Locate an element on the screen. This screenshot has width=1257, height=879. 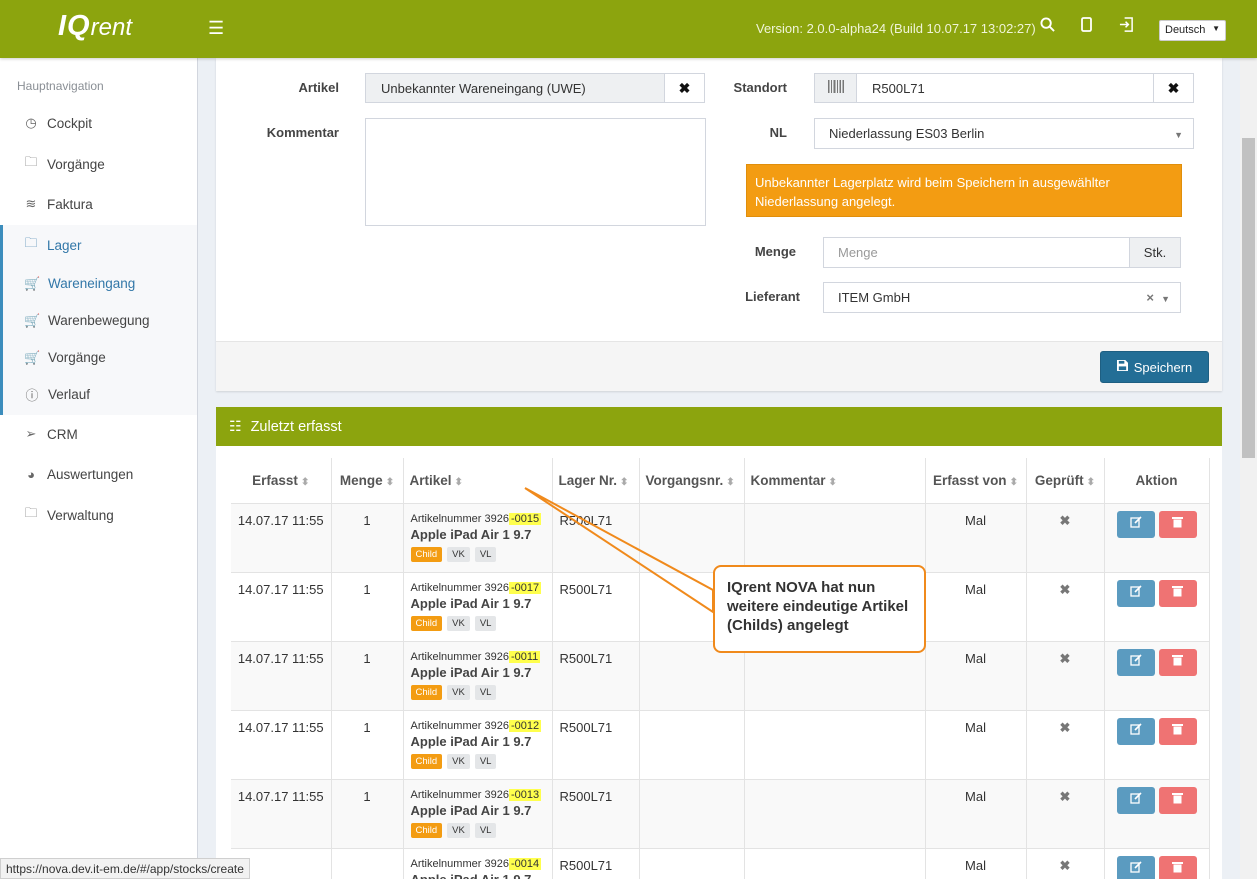
annotation-arrow is located at coordinates (619, 550).